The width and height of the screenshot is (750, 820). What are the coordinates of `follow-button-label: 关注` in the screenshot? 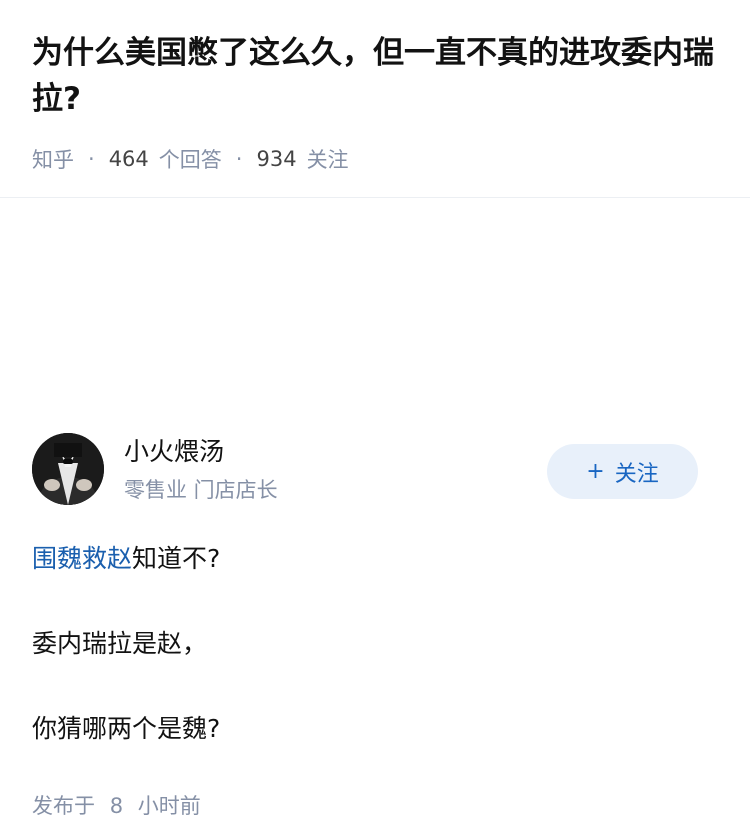 It's located at (636, 474).